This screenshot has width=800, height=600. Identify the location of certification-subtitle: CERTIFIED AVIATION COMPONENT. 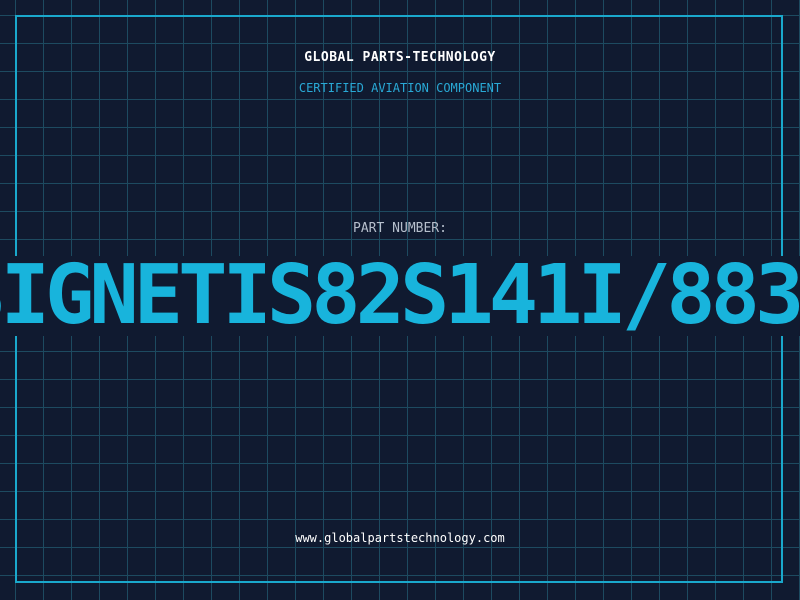
(400, 88).